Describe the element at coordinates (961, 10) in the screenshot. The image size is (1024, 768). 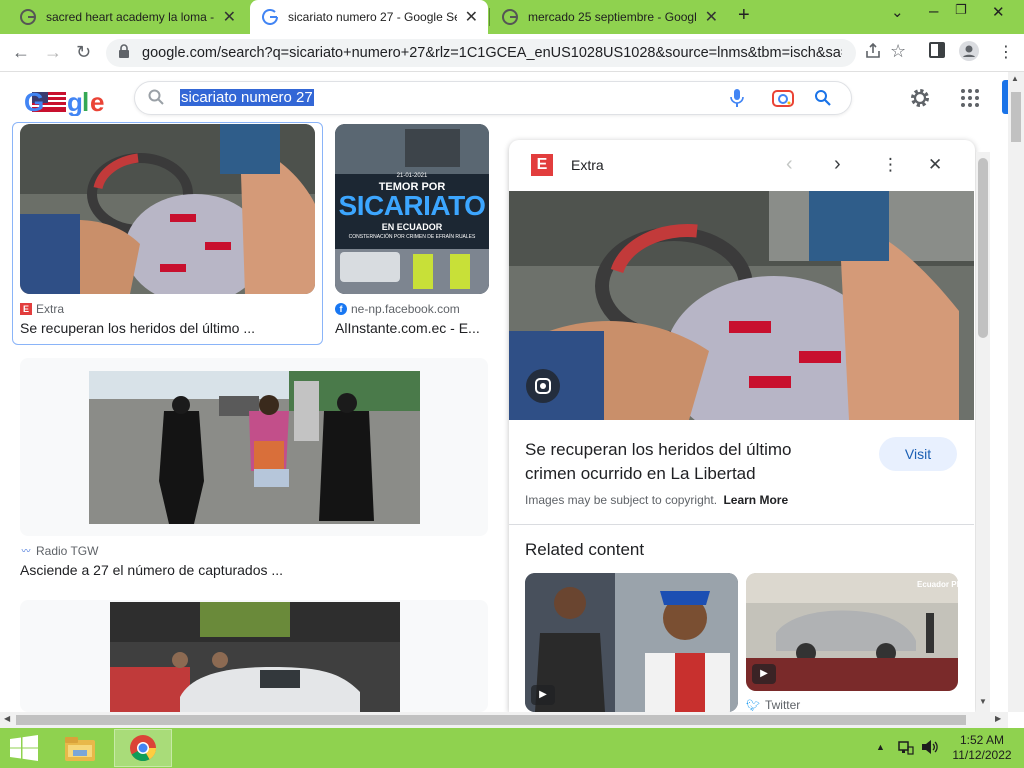
I see `restore-button: ❐` at that location.